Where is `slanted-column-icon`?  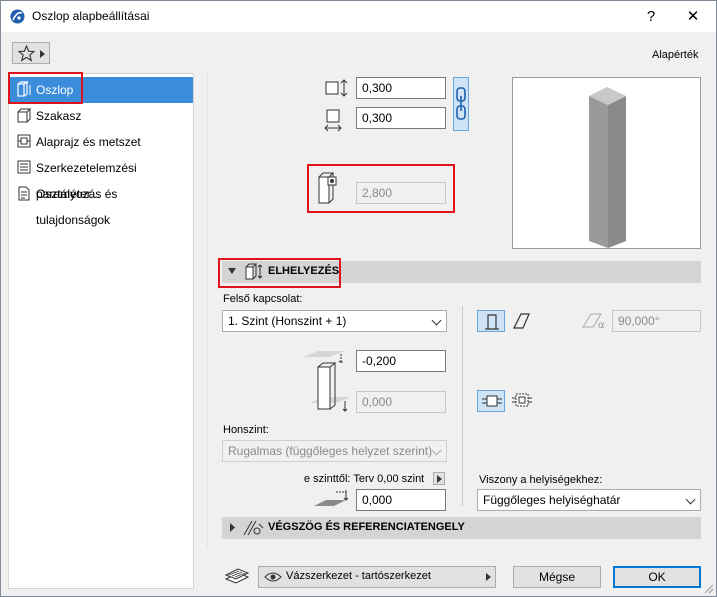
slanted-column-icon is located at coordinates (521, 321).